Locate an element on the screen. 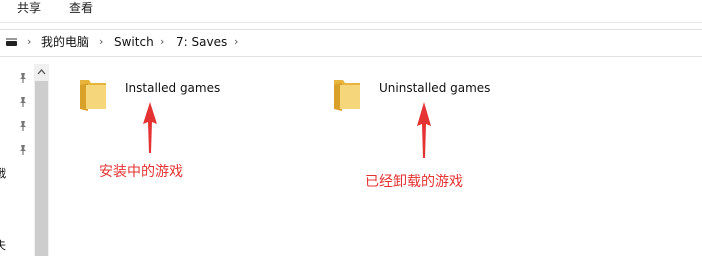 The image size is (702, 256). annotation-installing: 安装中的游戏 is located at coordinates (141, 172).